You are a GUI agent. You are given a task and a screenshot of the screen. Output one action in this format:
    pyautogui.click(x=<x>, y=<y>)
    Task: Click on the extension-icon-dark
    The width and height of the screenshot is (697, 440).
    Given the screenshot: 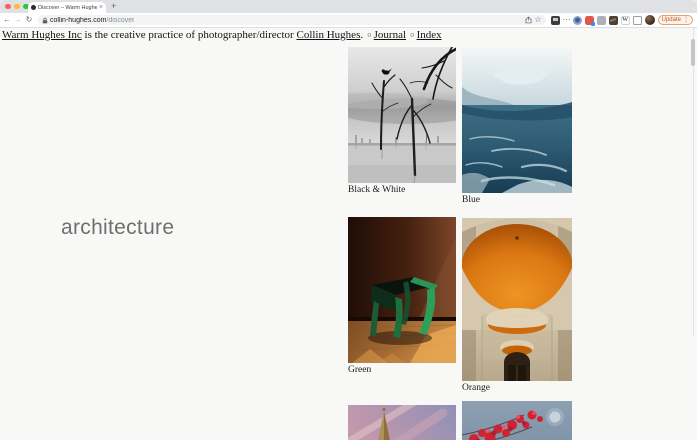 What is the action you would take?
    pyautogui.click(x=555, y=20)
    